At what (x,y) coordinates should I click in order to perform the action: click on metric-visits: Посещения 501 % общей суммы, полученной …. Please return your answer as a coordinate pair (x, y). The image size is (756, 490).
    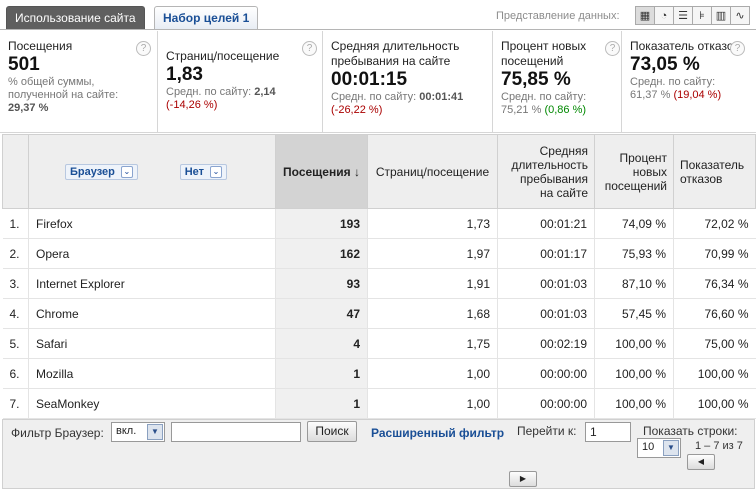
    Looking at the image, I should click on (79, 81).